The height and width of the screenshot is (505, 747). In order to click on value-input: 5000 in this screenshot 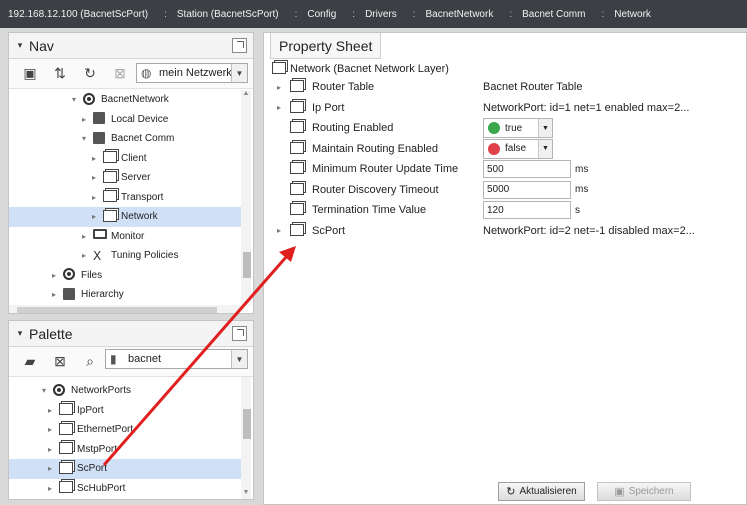, I will do `click(527, 189)`.